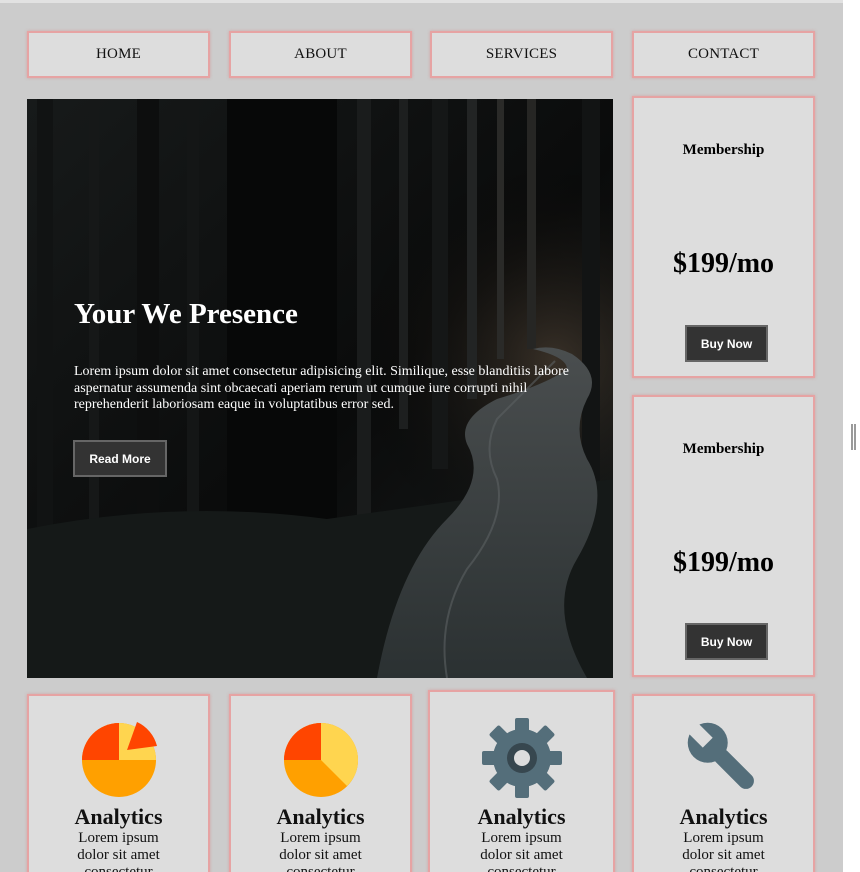  Describe the element at coordinates (120, 458) in the screenshot. I see `read-more-button: Read More` at that location.